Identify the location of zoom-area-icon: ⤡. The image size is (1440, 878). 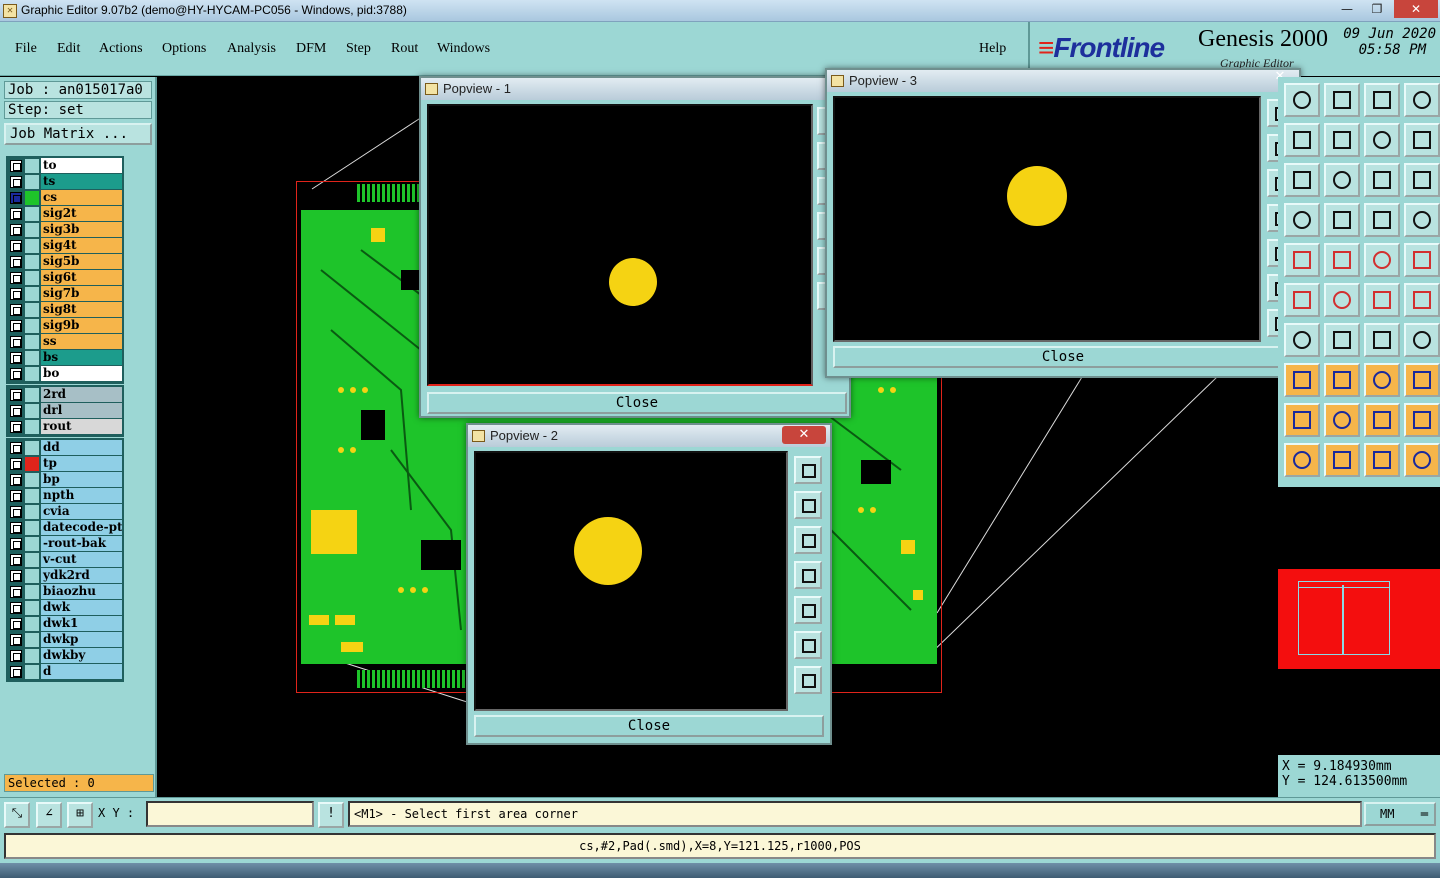
(17, 815).